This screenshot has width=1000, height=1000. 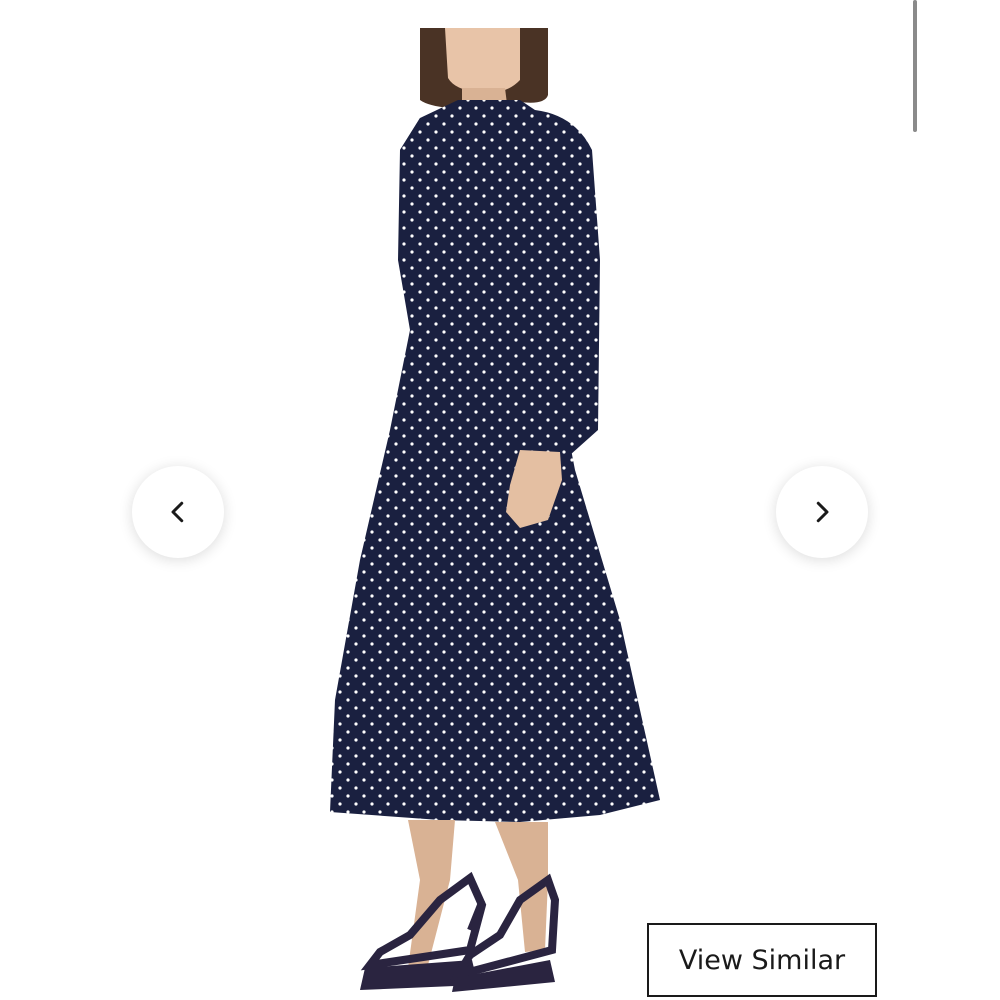 What do you see at coordinates (915, 66) in the screenshot?
I see `scrollbar` at bounding box center [915, 66].